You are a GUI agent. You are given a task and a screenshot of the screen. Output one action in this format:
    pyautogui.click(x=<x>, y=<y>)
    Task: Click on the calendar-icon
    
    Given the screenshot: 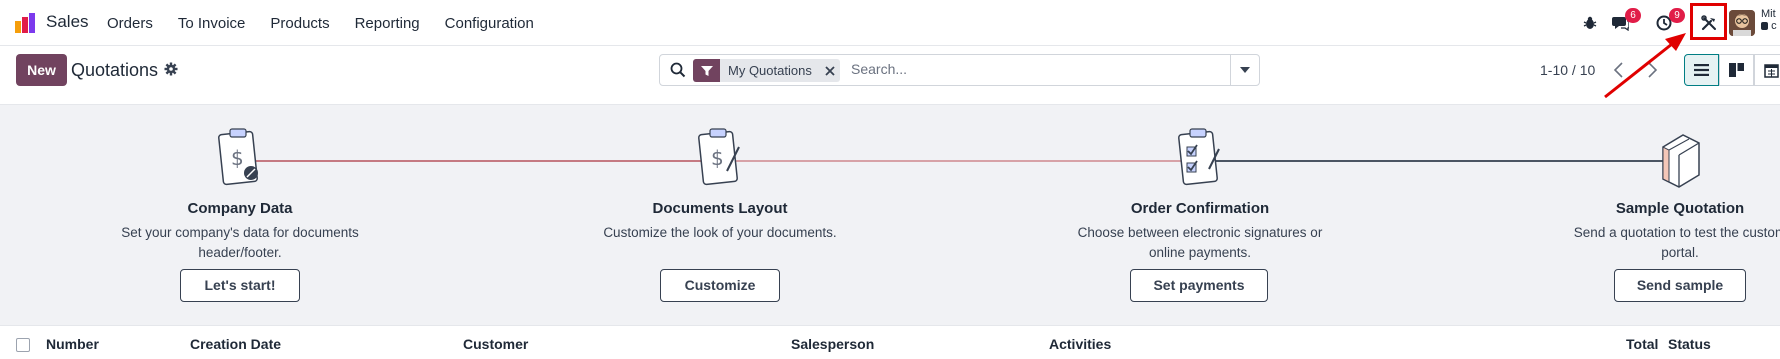 What is the action you would take?
    pyautogui.click(x=1771, y=70)
    